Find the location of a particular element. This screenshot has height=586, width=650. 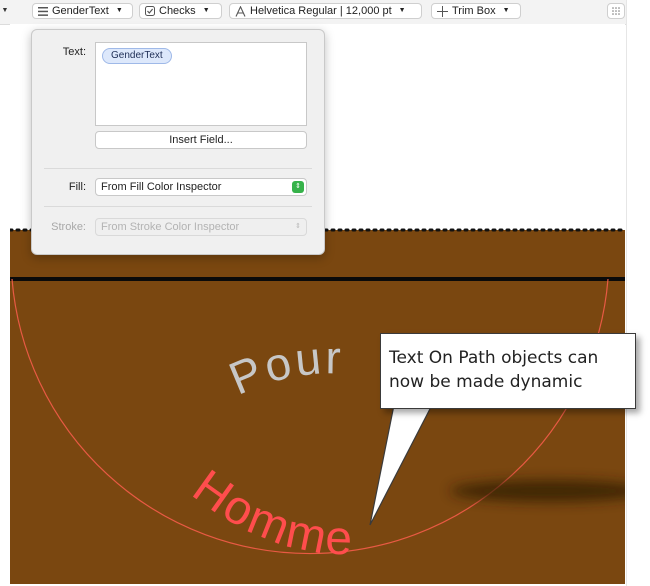

font-label: Helvetica Regular | 12,000 pt is located at coordinates (321, 11).